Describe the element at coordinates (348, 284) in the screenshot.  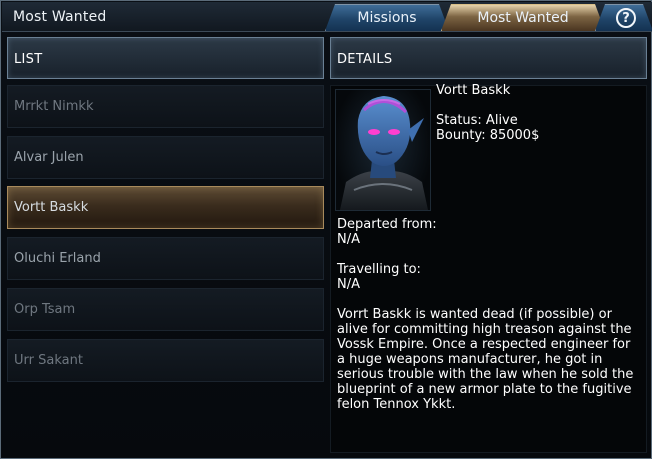
I see `travelling-to-value: N/A` at that location.